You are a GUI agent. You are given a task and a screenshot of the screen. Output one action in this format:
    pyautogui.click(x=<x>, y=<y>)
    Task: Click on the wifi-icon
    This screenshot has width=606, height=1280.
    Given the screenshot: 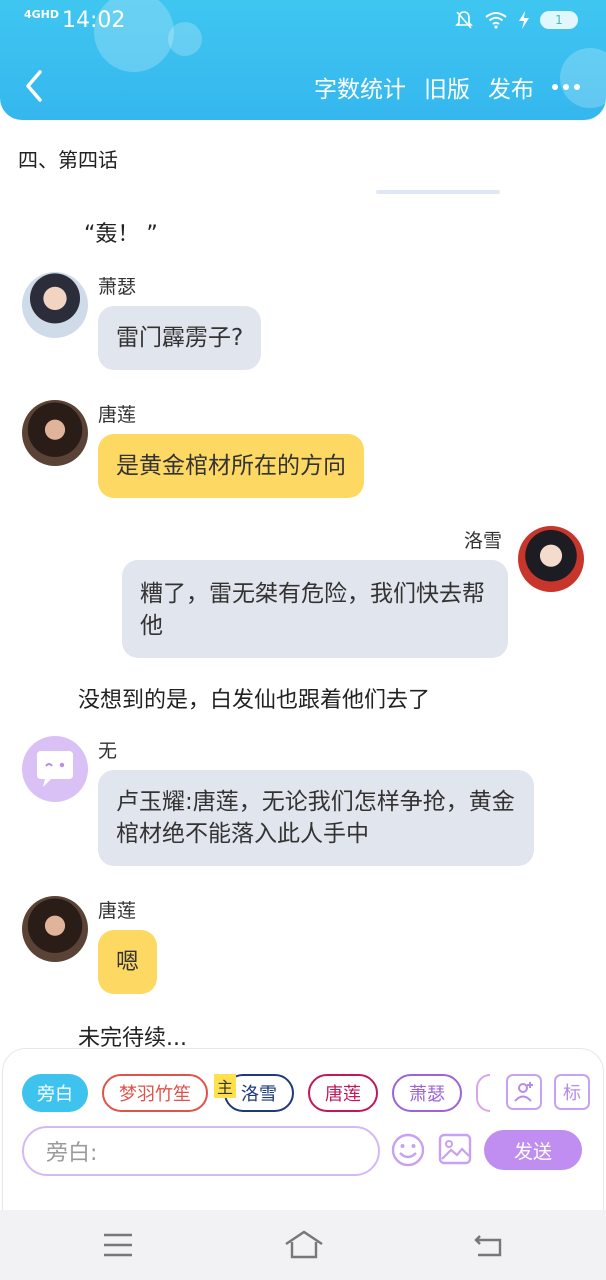 What is the action you would take?
    pyautogui.click(x=496, y=20)
    